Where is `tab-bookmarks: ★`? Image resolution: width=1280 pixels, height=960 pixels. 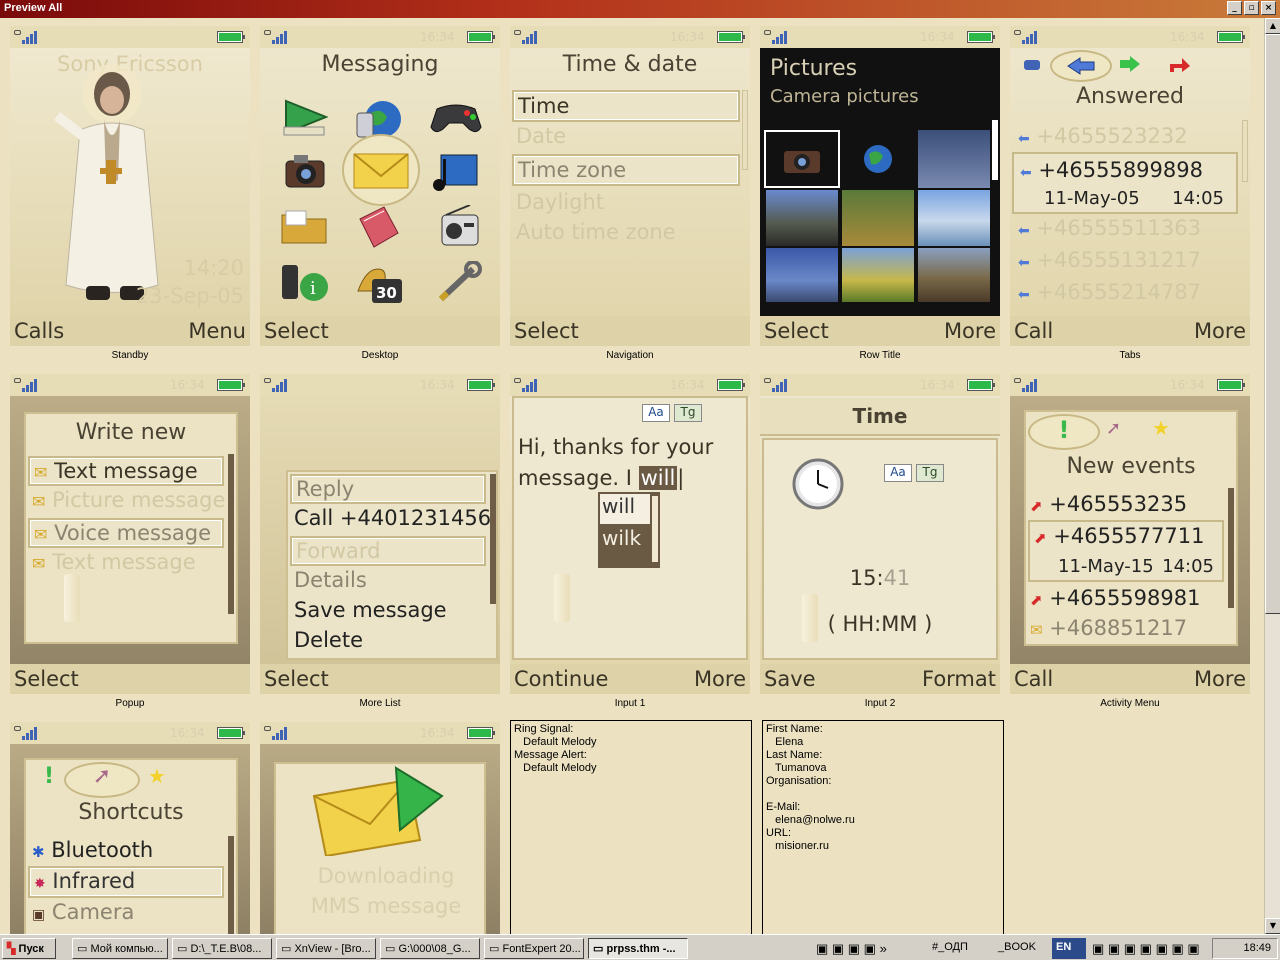
tab-bookmarks: ★ is located at coordinates (1161, 428).